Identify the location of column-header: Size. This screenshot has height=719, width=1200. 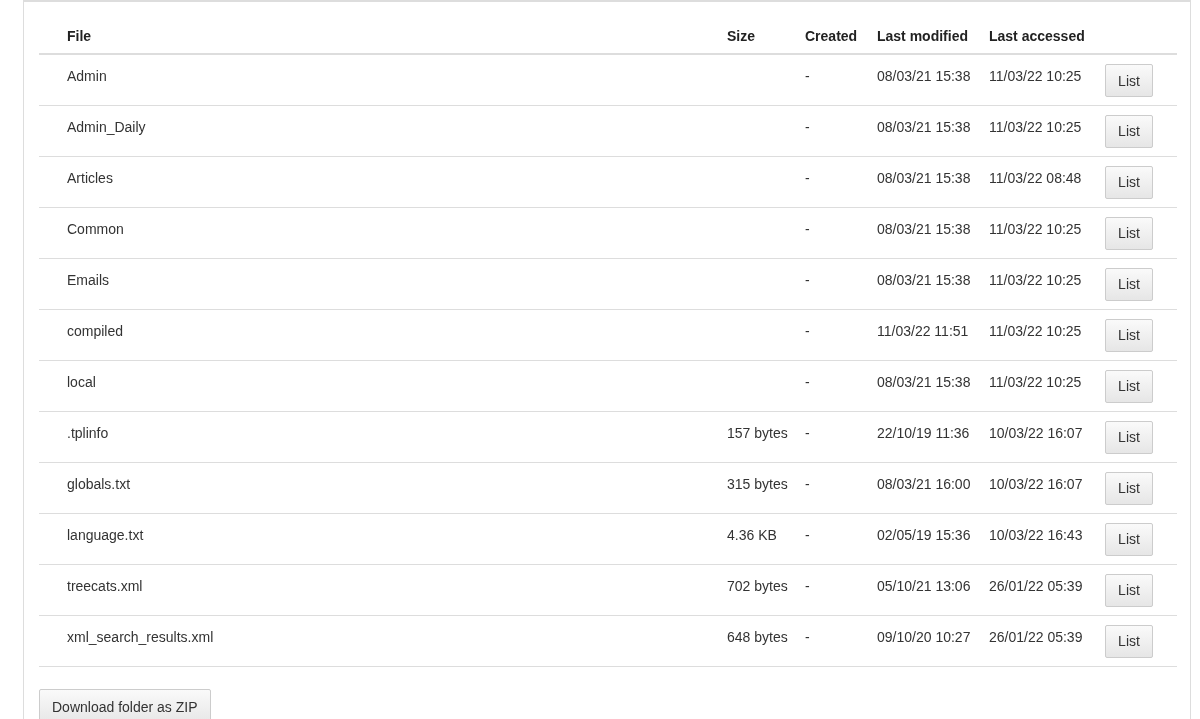
(758, 36).